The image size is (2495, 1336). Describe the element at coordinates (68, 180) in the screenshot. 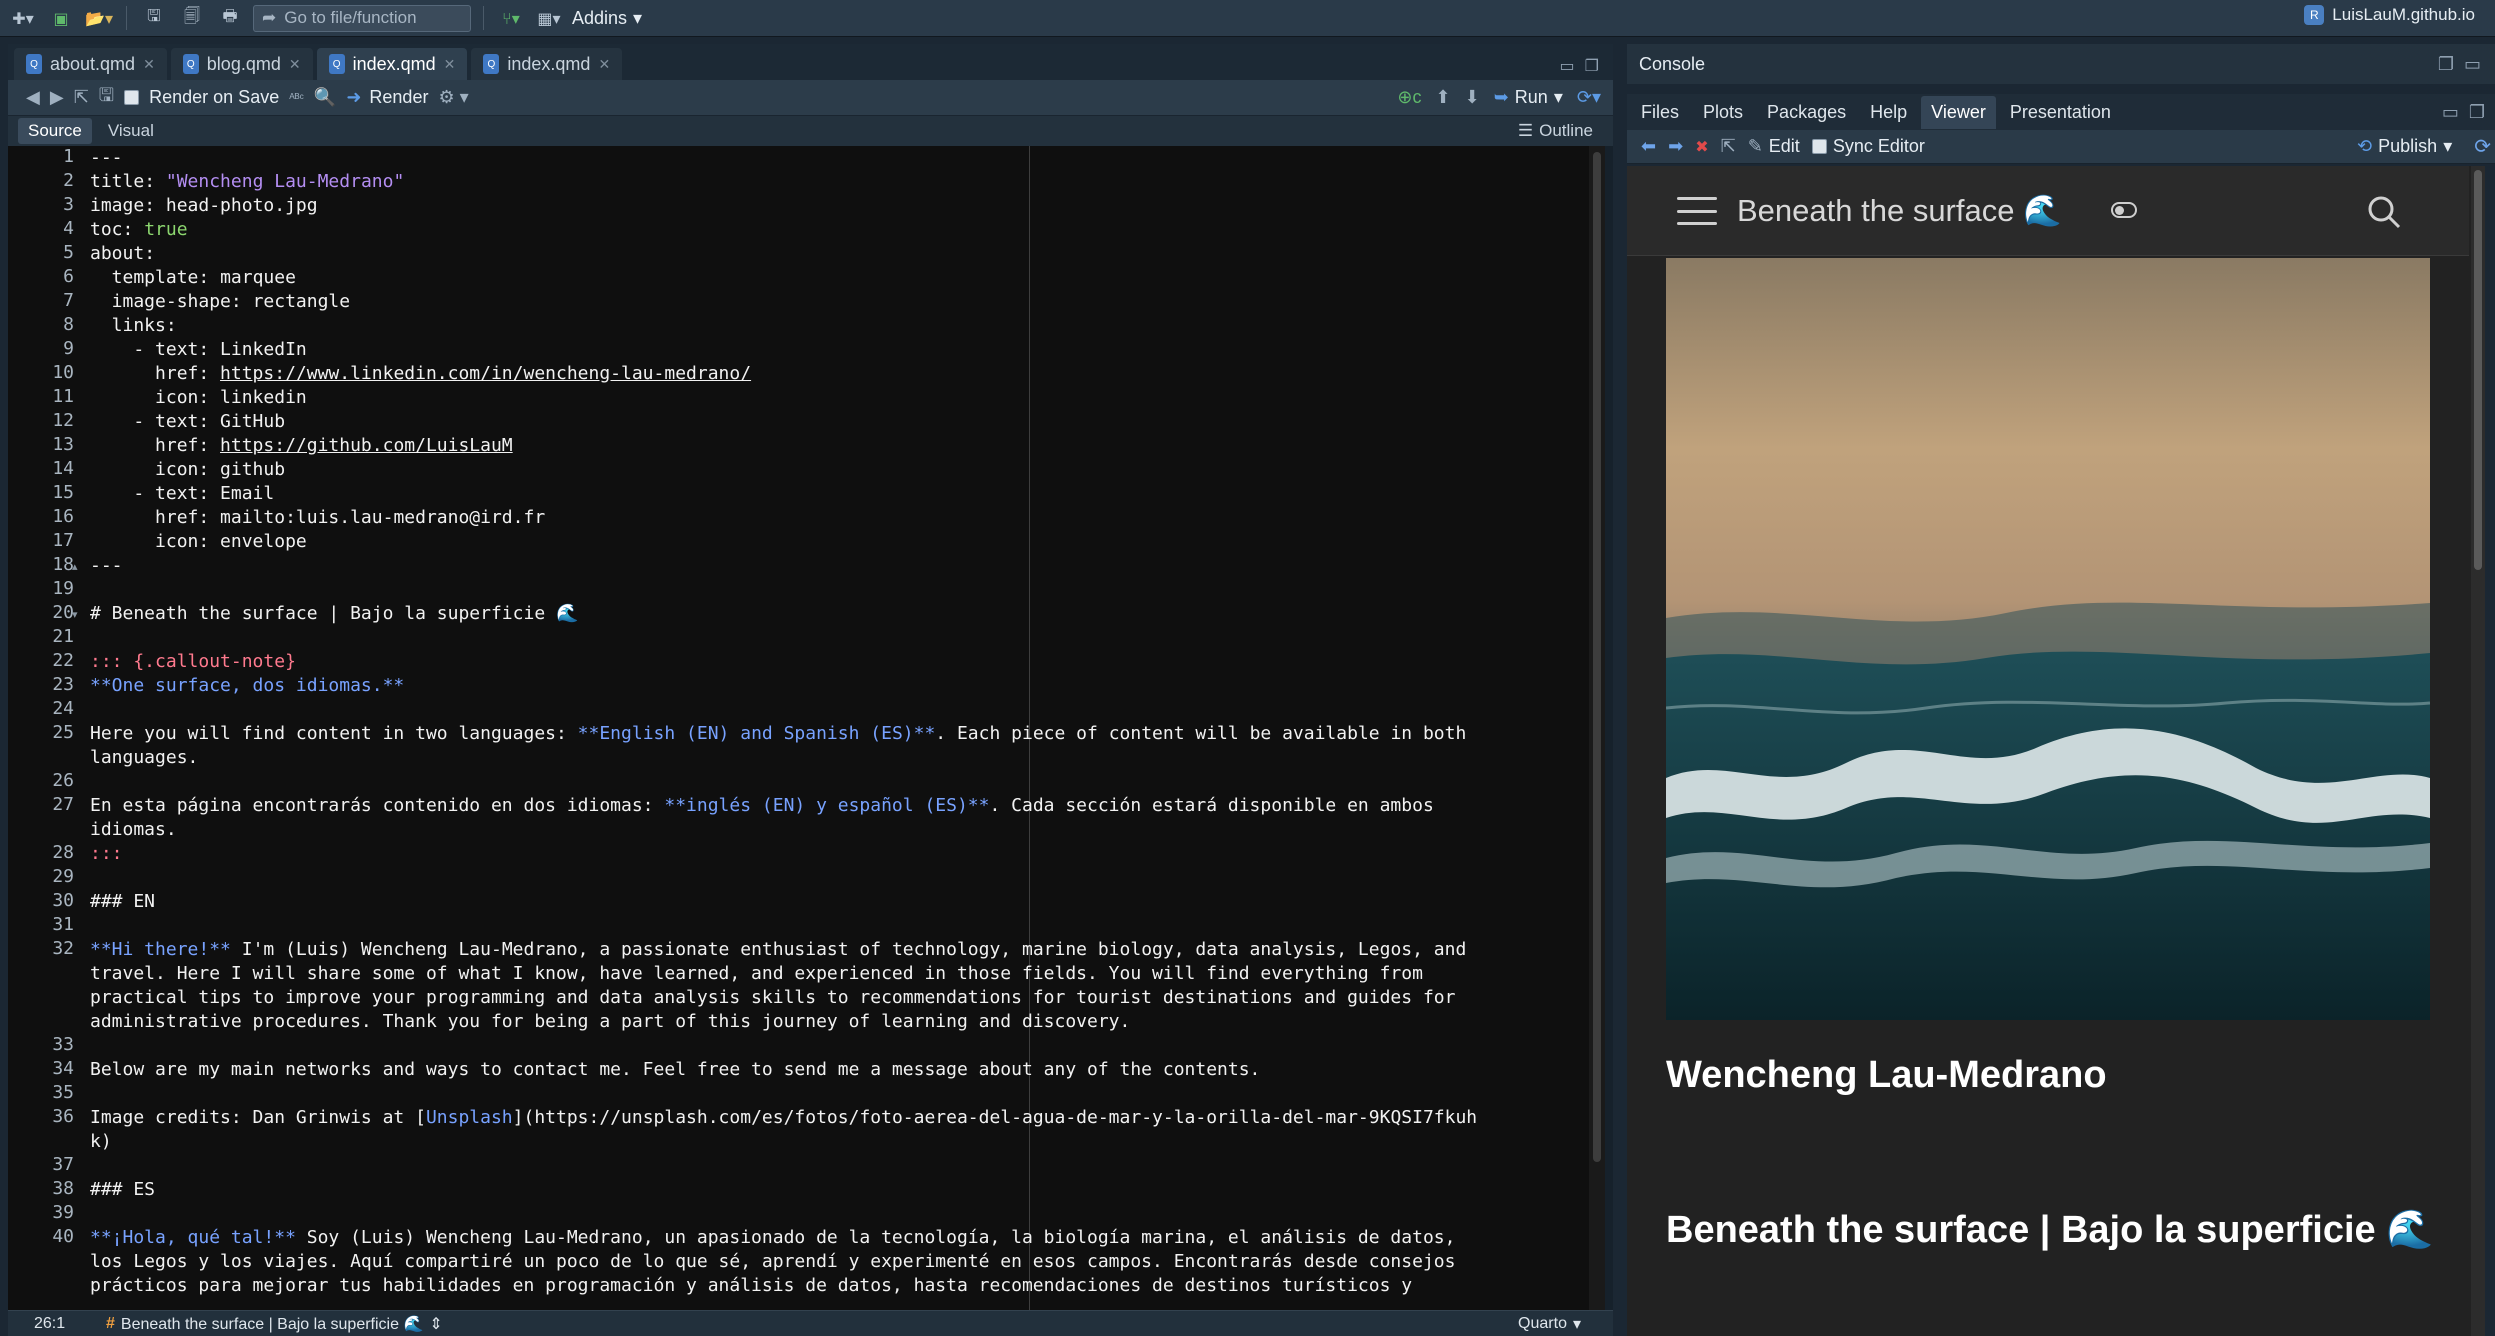

I see `line-number: 2` at that location.